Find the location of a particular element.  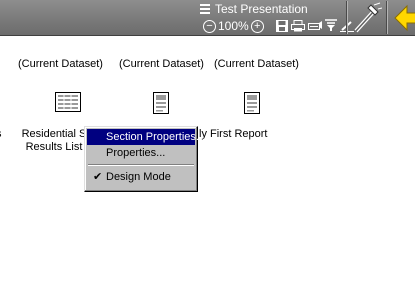

design-wand-icon is located at coordinates (367, 18).